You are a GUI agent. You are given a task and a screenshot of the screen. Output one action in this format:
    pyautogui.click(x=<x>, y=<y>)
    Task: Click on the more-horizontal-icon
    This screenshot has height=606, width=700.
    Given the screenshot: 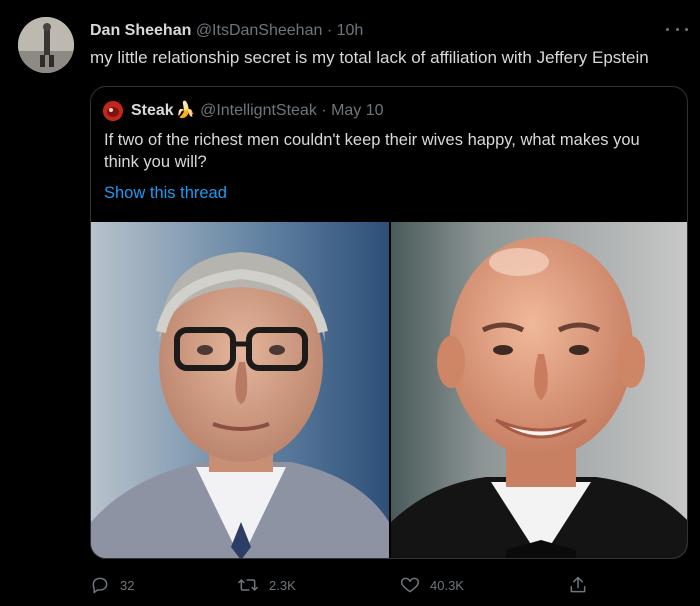 What is the action you would take?
    pyautogui.click(x=677, y=29)
    